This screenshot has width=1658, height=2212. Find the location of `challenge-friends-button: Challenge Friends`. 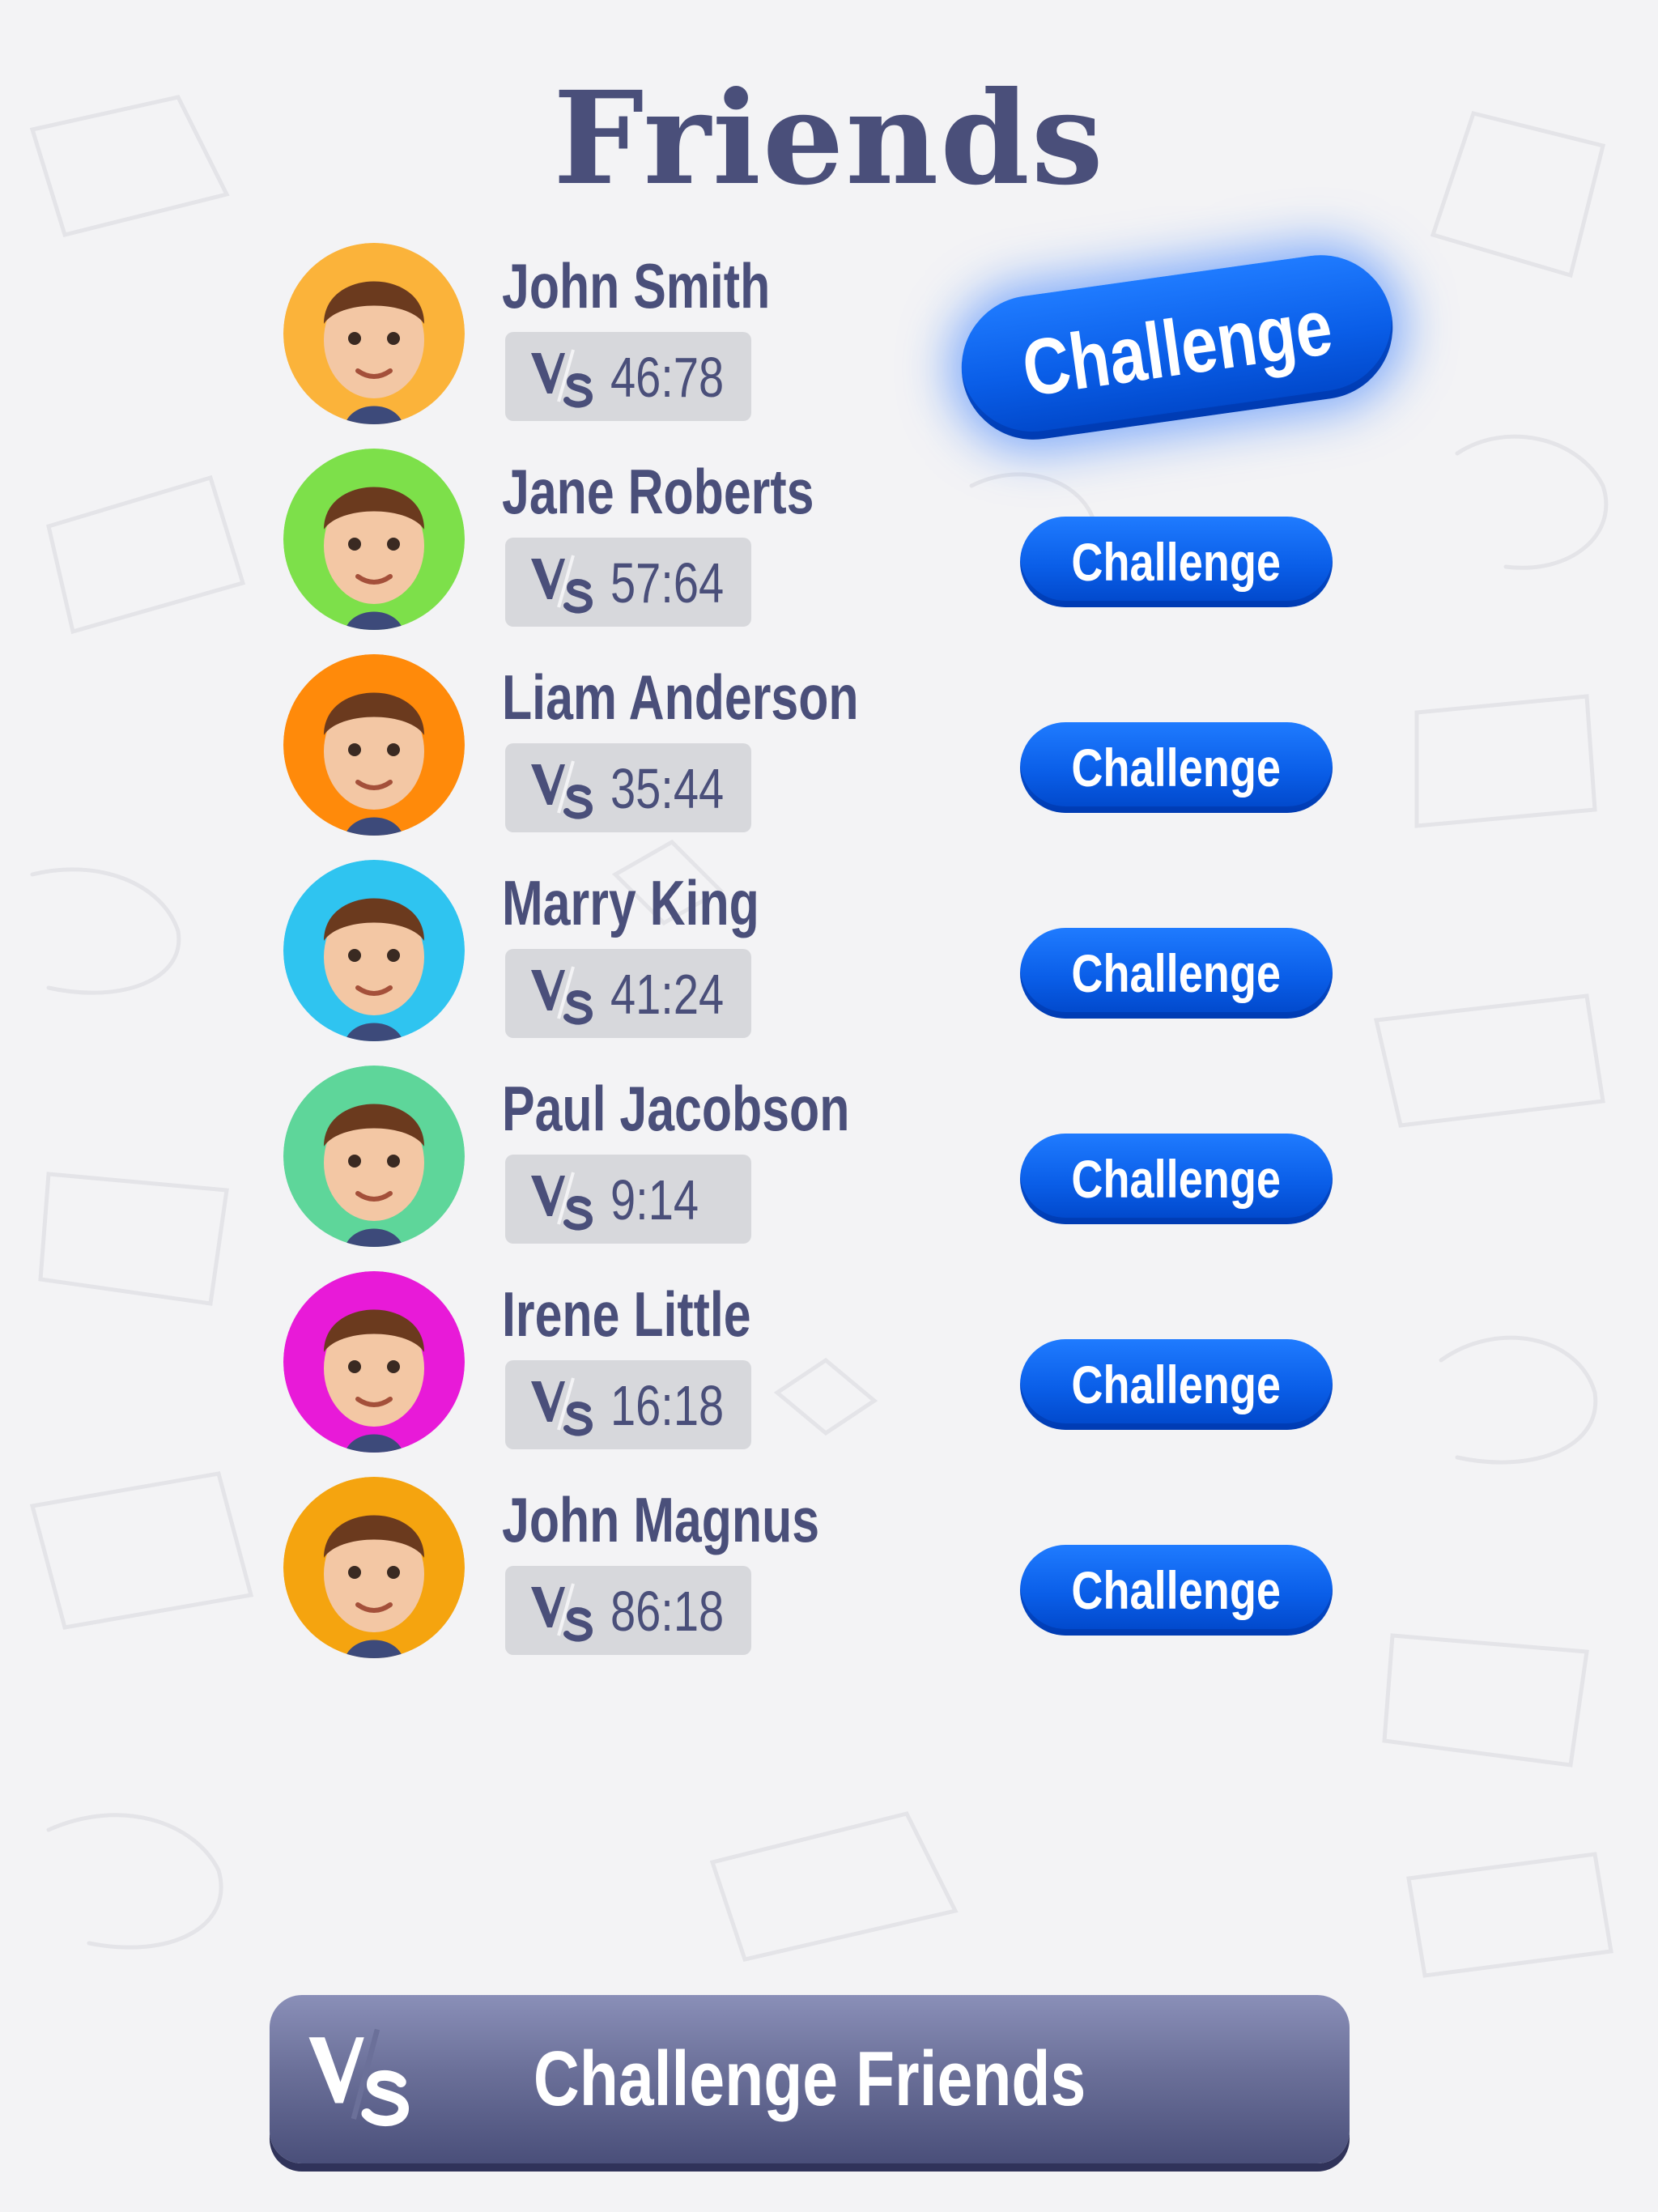

challenge-friends-button: Challenge Friends is located at coordinates (810, 2079).